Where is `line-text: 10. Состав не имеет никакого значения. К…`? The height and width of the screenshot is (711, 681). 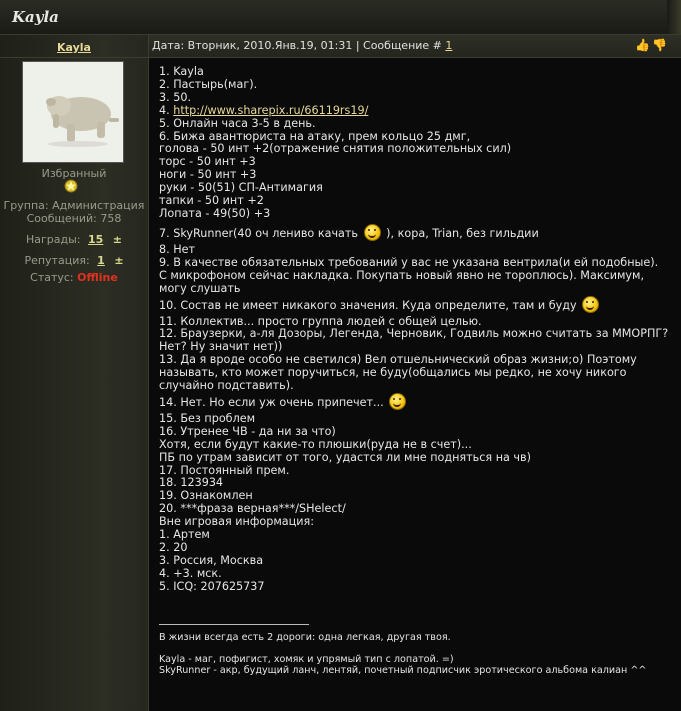 line-text: 10. Состав не имеет никакого значения. К… is located at coordinates (368, 305).